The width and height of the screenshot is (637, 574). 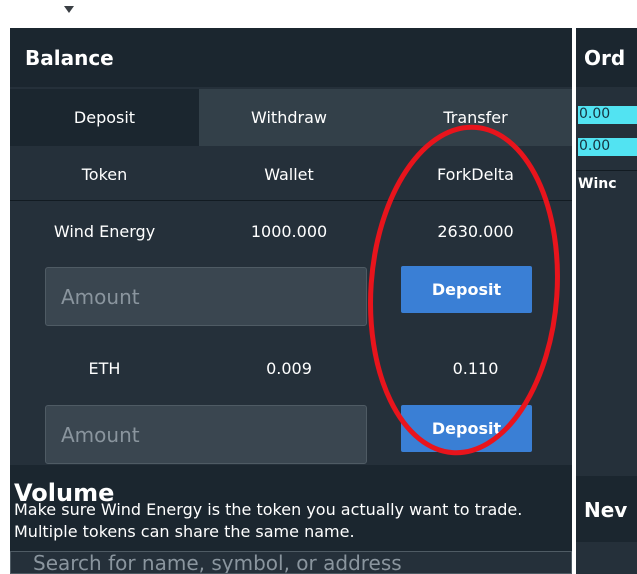 What do you see at coordinates (69, 58) in the screenshot?
I see `balance-title: Balance` at bounding box center [69, 58].